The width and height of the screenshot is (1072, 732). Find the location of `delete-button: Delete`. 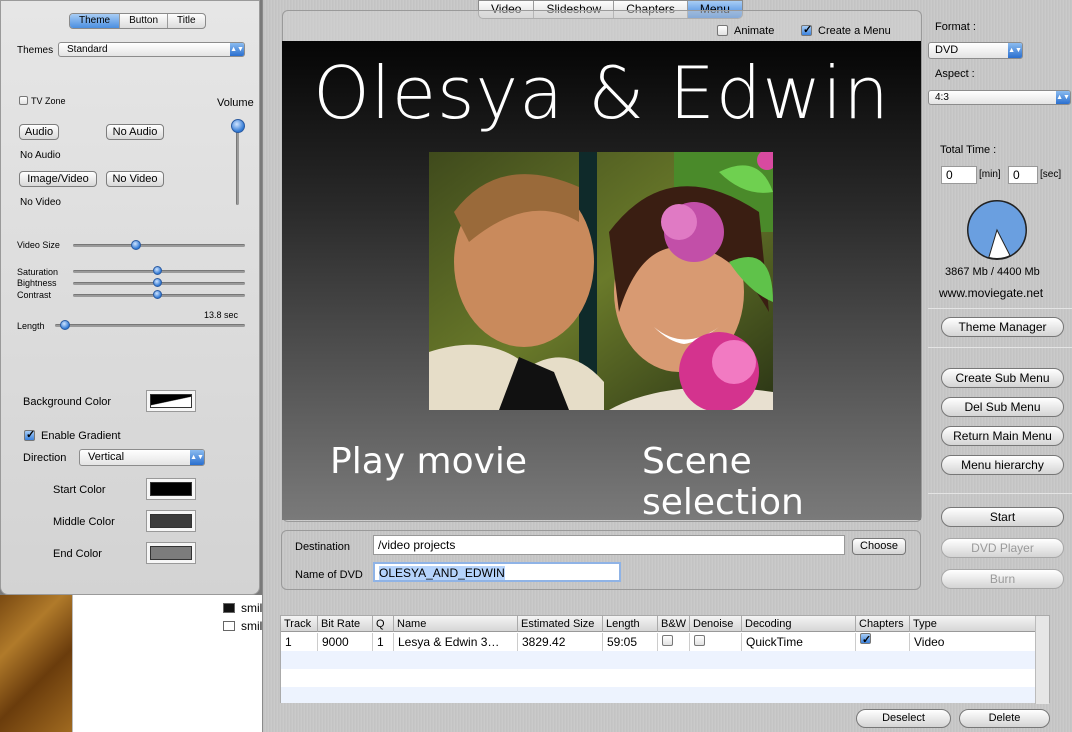

delete-button: Delete is located at coordinates (1004, 718).